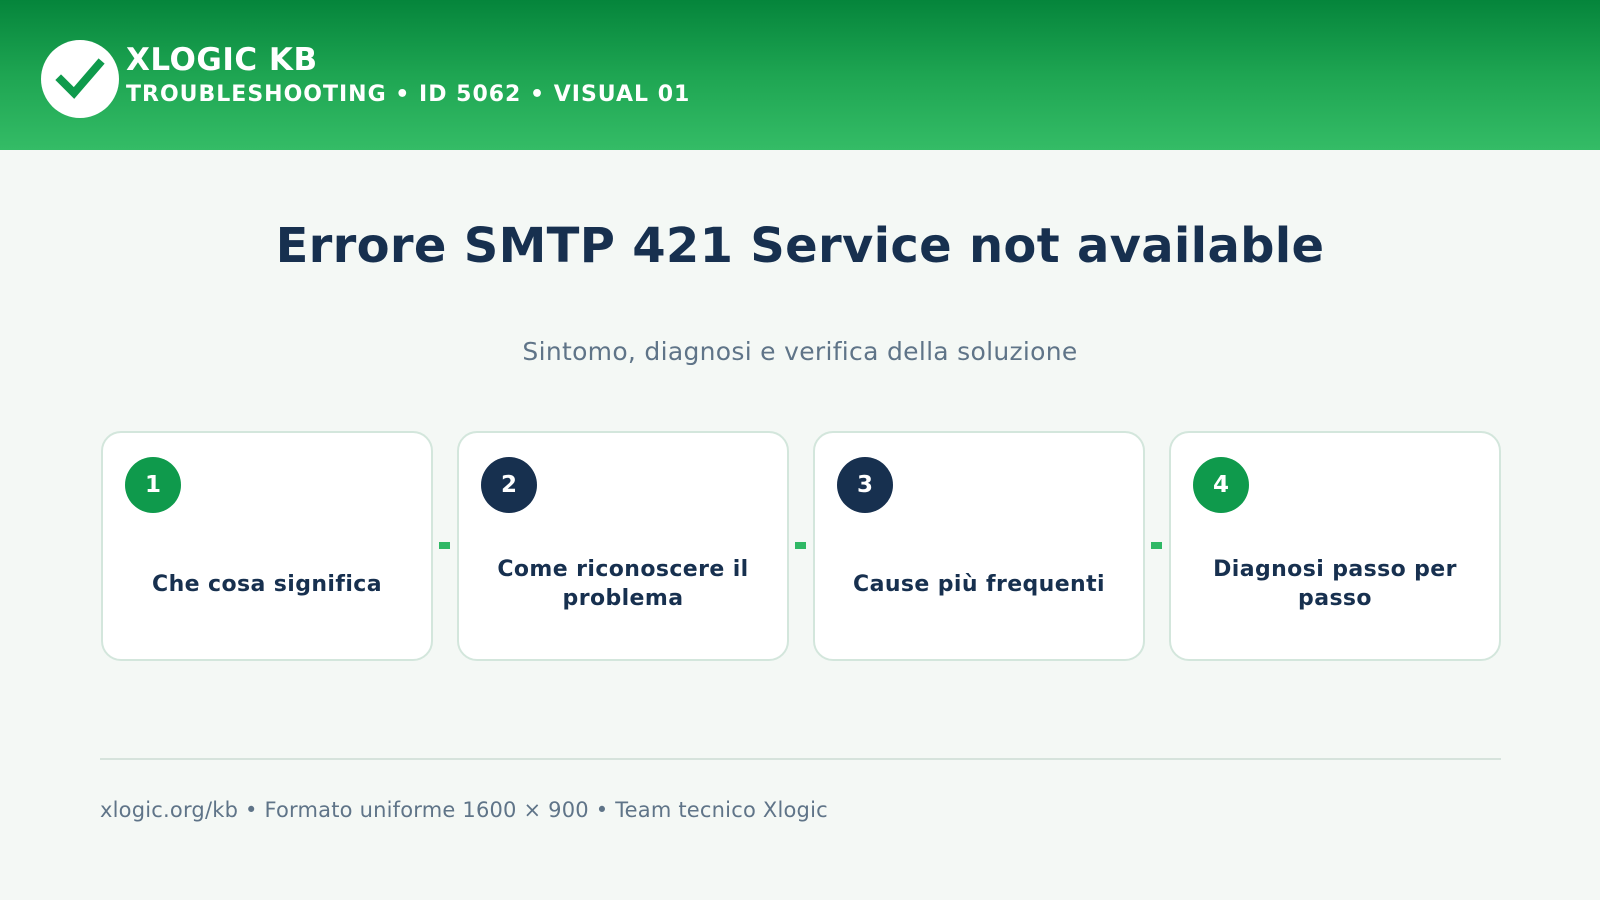  What do you see at coordinates (1221, 485) in the screenshot?
I see `step-number-badge: 4` at bounding box center [1221, 485].